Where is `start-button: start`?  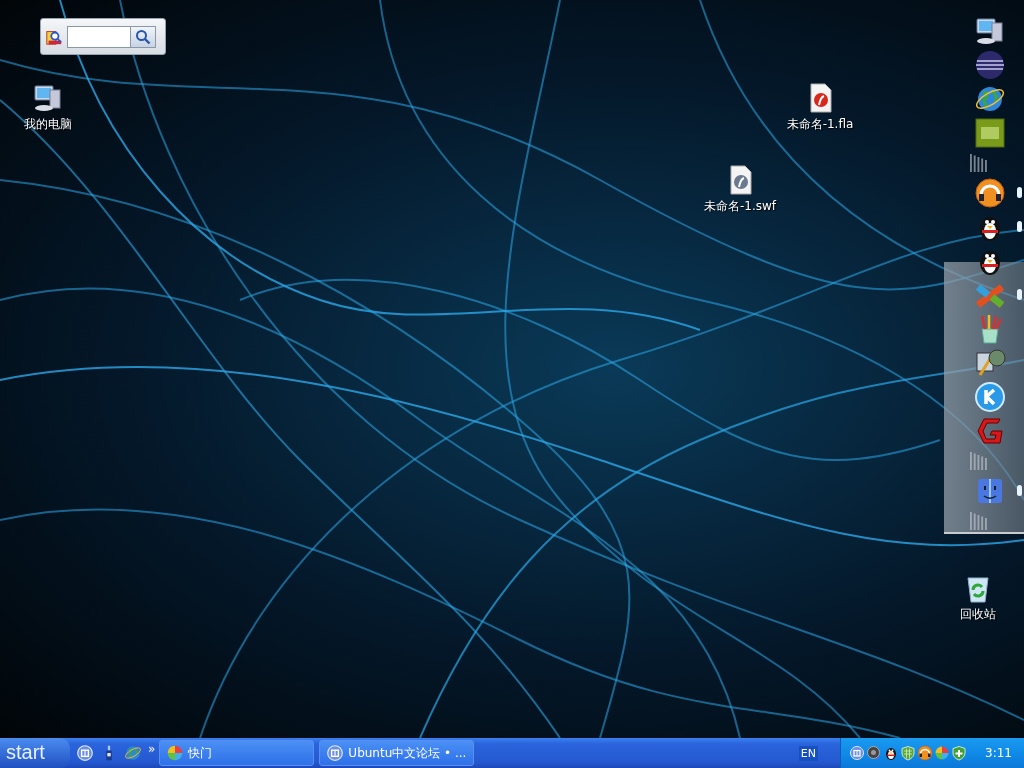
start-button: start is located at coordinates (35, 753).